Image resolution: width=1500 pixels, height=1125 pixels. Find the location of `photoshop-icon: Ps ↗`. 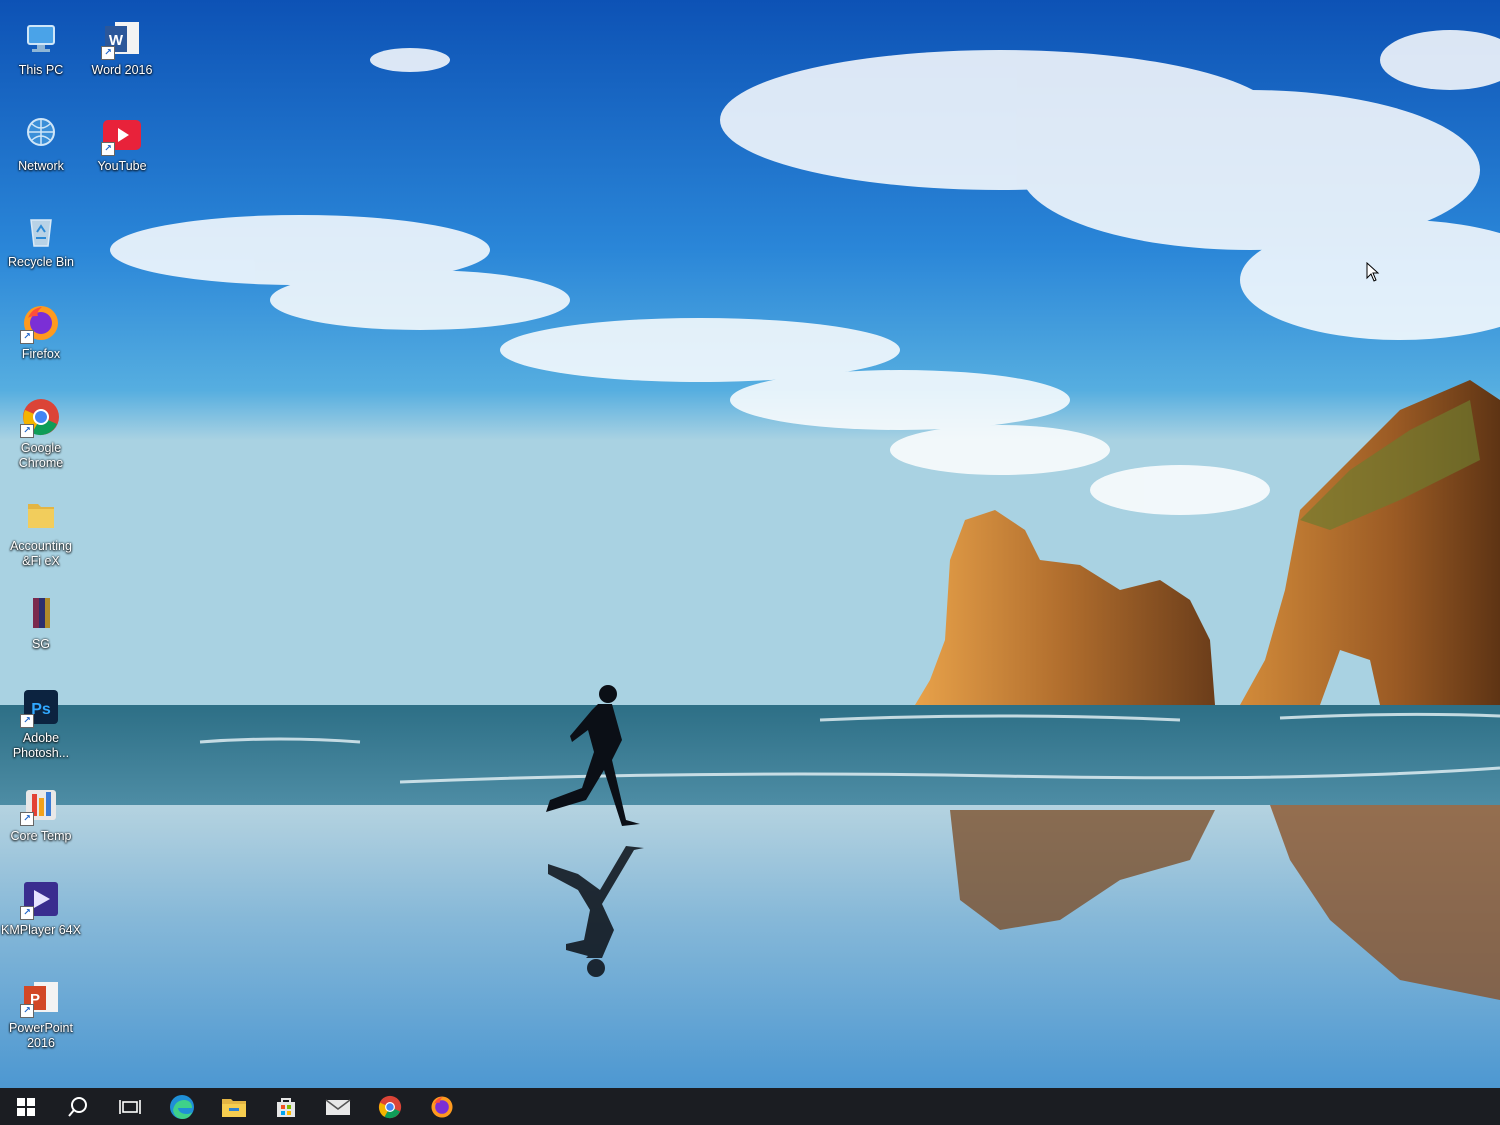

photoshop-icon: Ps ↗ is located at coordinates (41, 707).